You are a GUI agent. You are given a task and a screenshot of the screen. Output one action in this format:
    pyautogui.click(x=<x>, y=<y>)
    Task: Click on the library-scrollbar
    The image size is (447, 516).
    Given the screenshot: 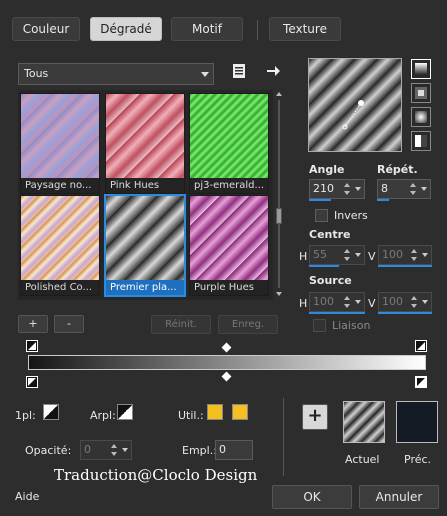 What is the action you would take?
    pyautogui.click(x=279, y=195)
    